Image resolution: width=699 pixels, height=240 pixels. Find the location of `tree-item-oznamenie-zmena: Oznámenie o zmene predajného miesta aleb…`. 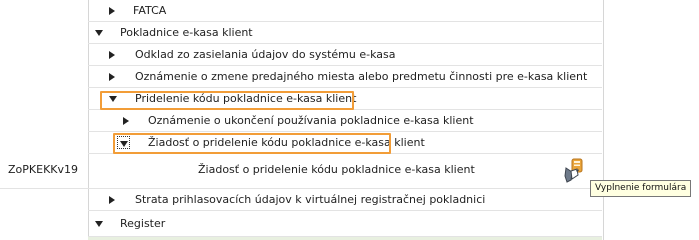

tree-item-oznamenie-zmena: Oznámenie o zmene predajného miesta aleb… is located at coordinates (345, 77).